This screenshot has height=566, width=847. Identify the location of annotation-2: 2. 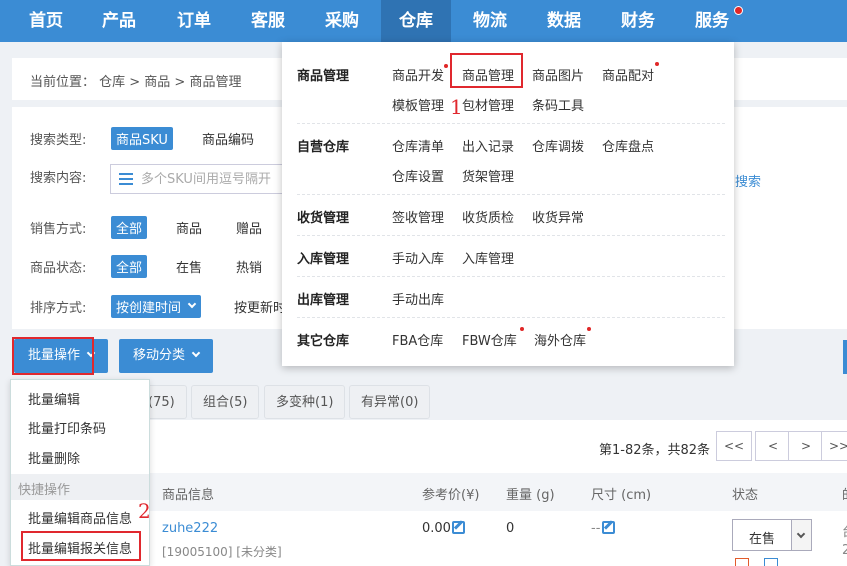
(144, 511).